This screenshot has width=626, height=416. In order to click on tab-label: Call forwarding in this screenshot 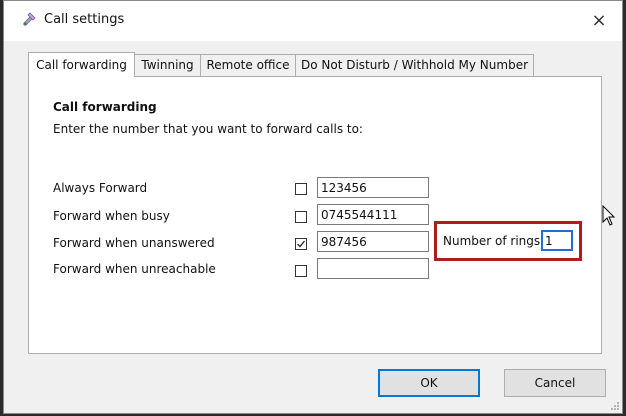, I will do `click(81, 65)`.